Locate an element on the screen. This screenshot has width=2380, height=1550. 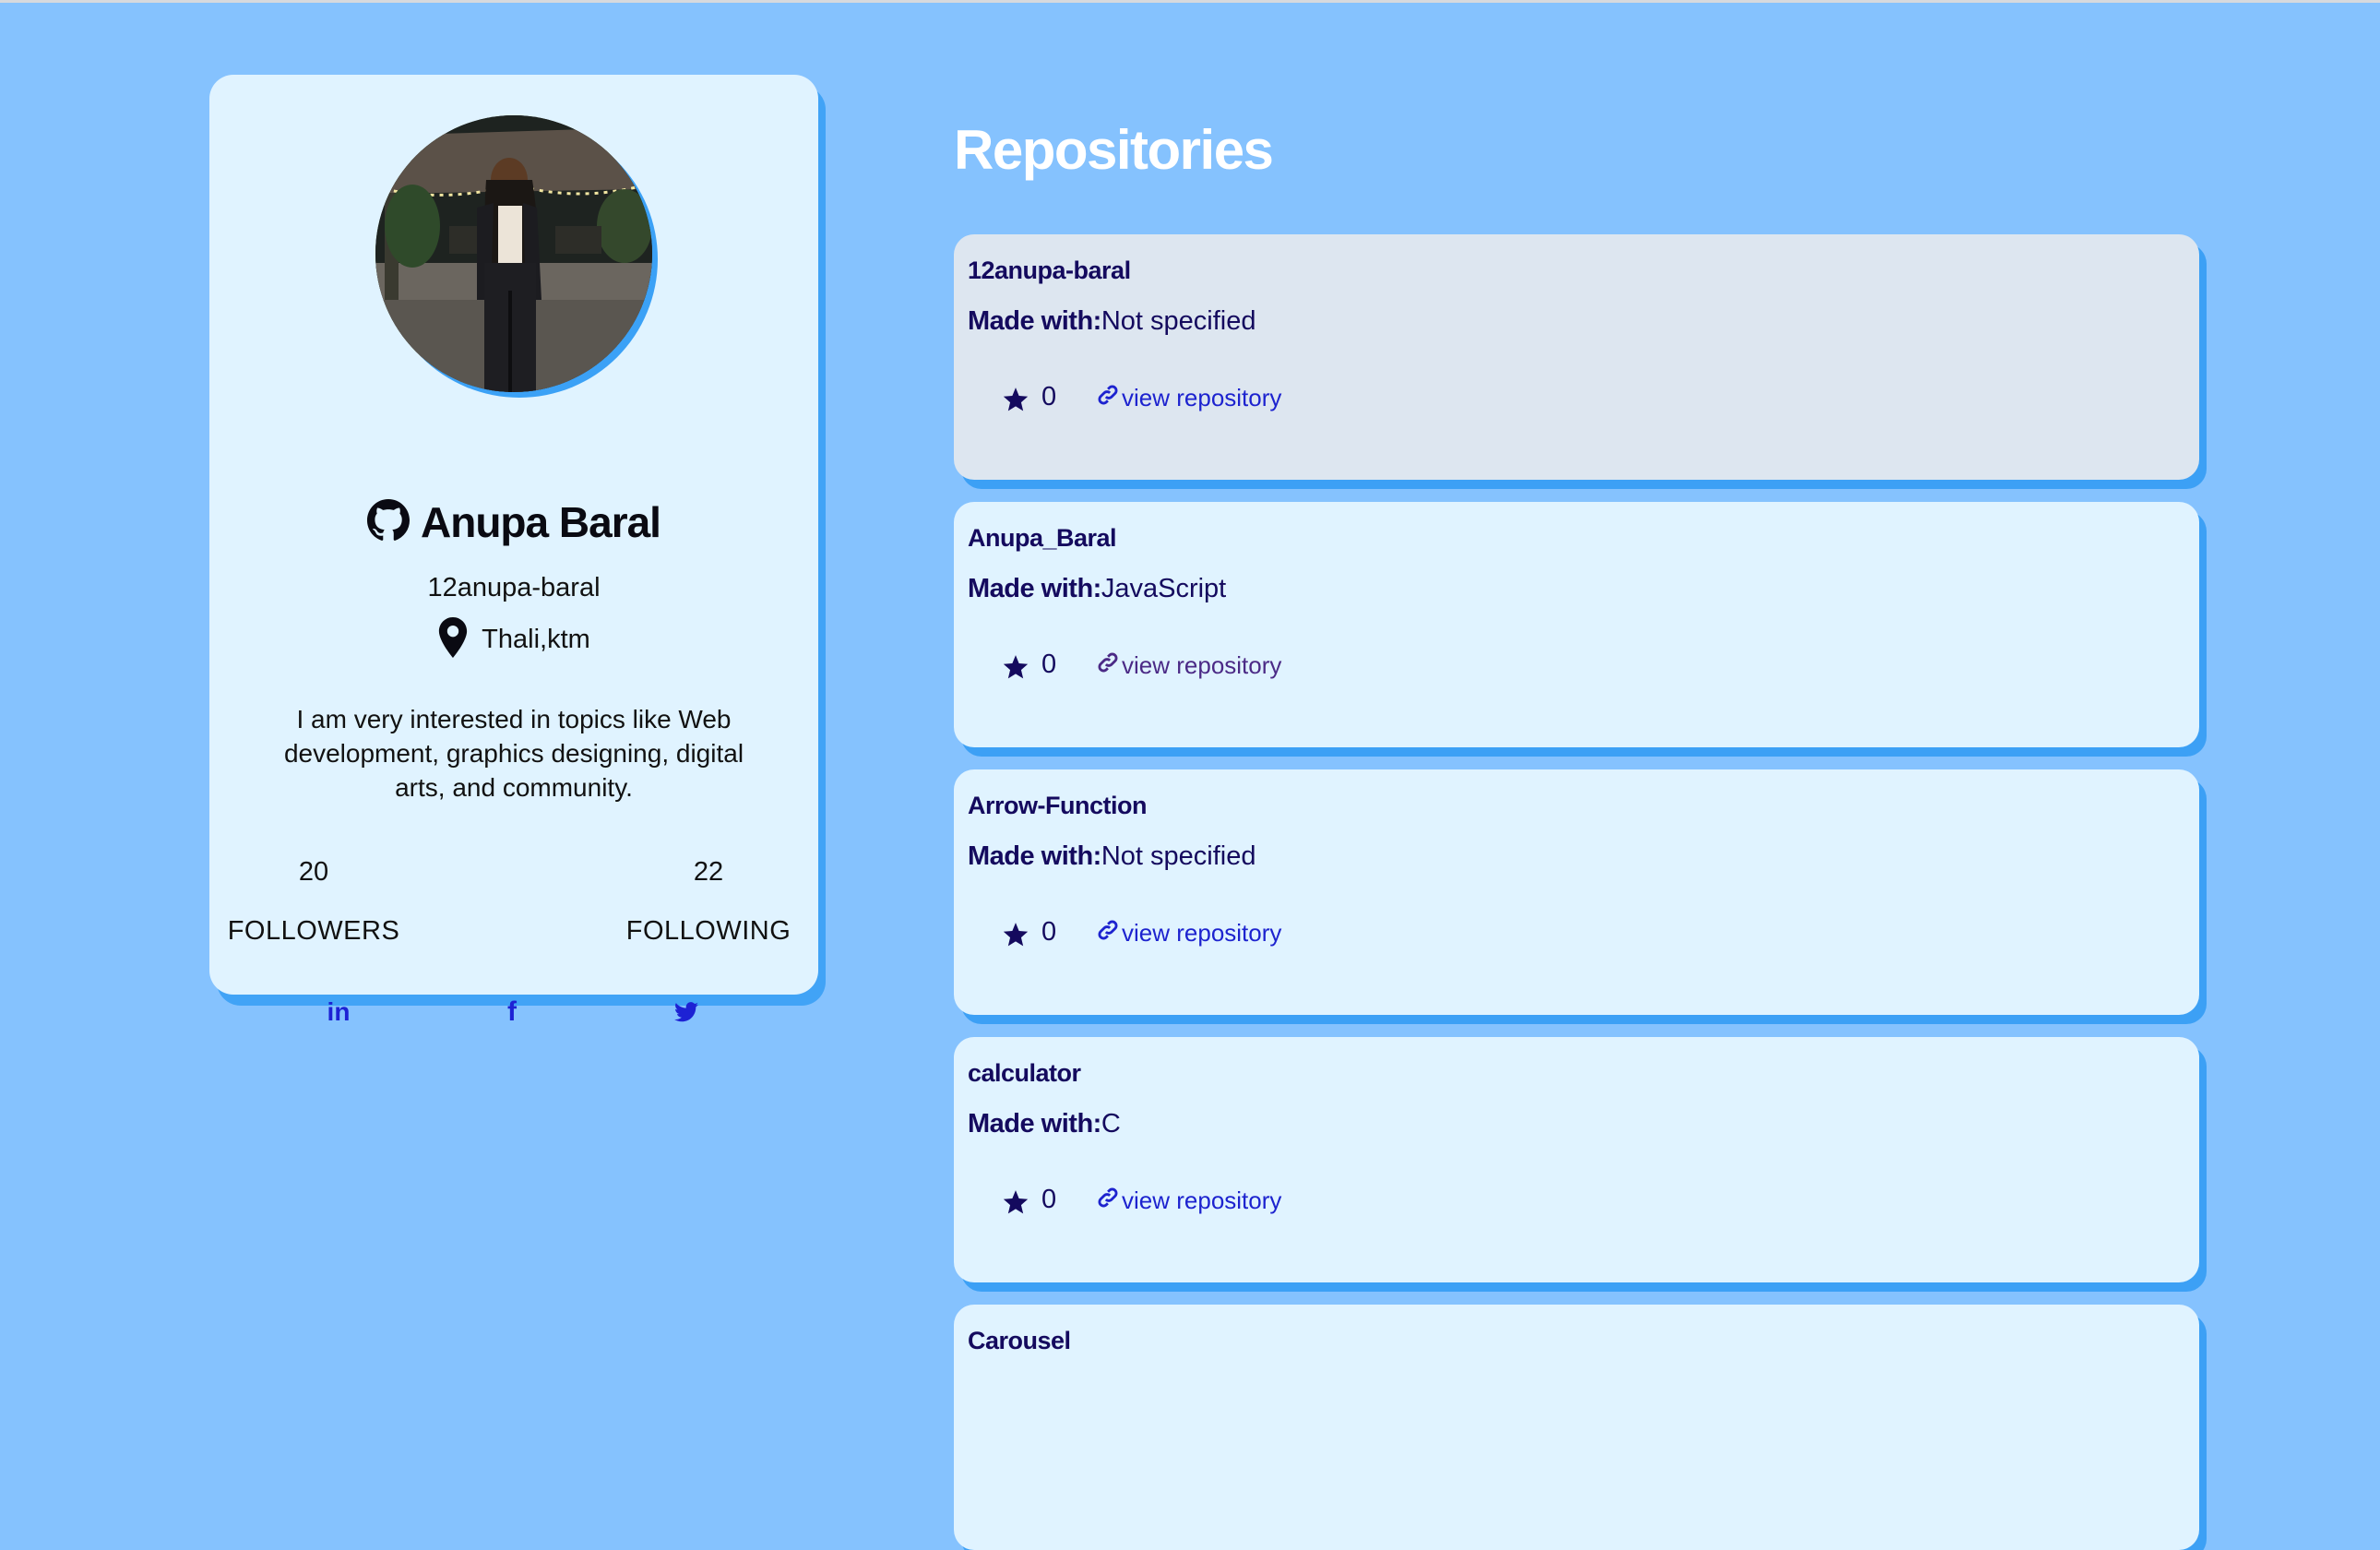
profile-location: Thali,ktm is located at coordinates (536, 640).